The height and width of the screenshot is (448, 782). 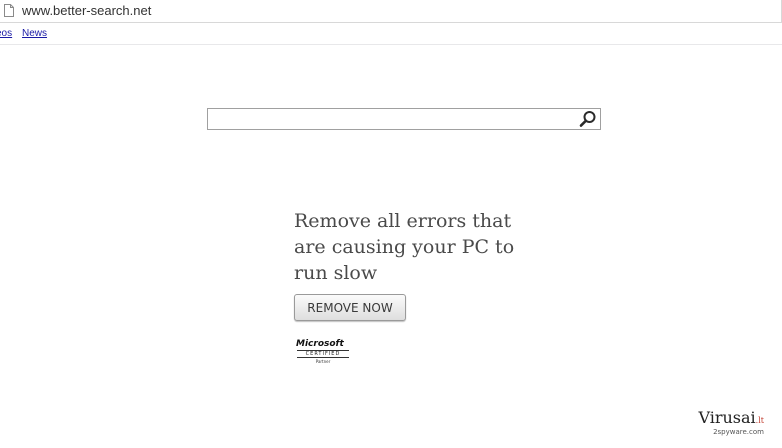 I want to click on search-box, so click(x=404, y=119).